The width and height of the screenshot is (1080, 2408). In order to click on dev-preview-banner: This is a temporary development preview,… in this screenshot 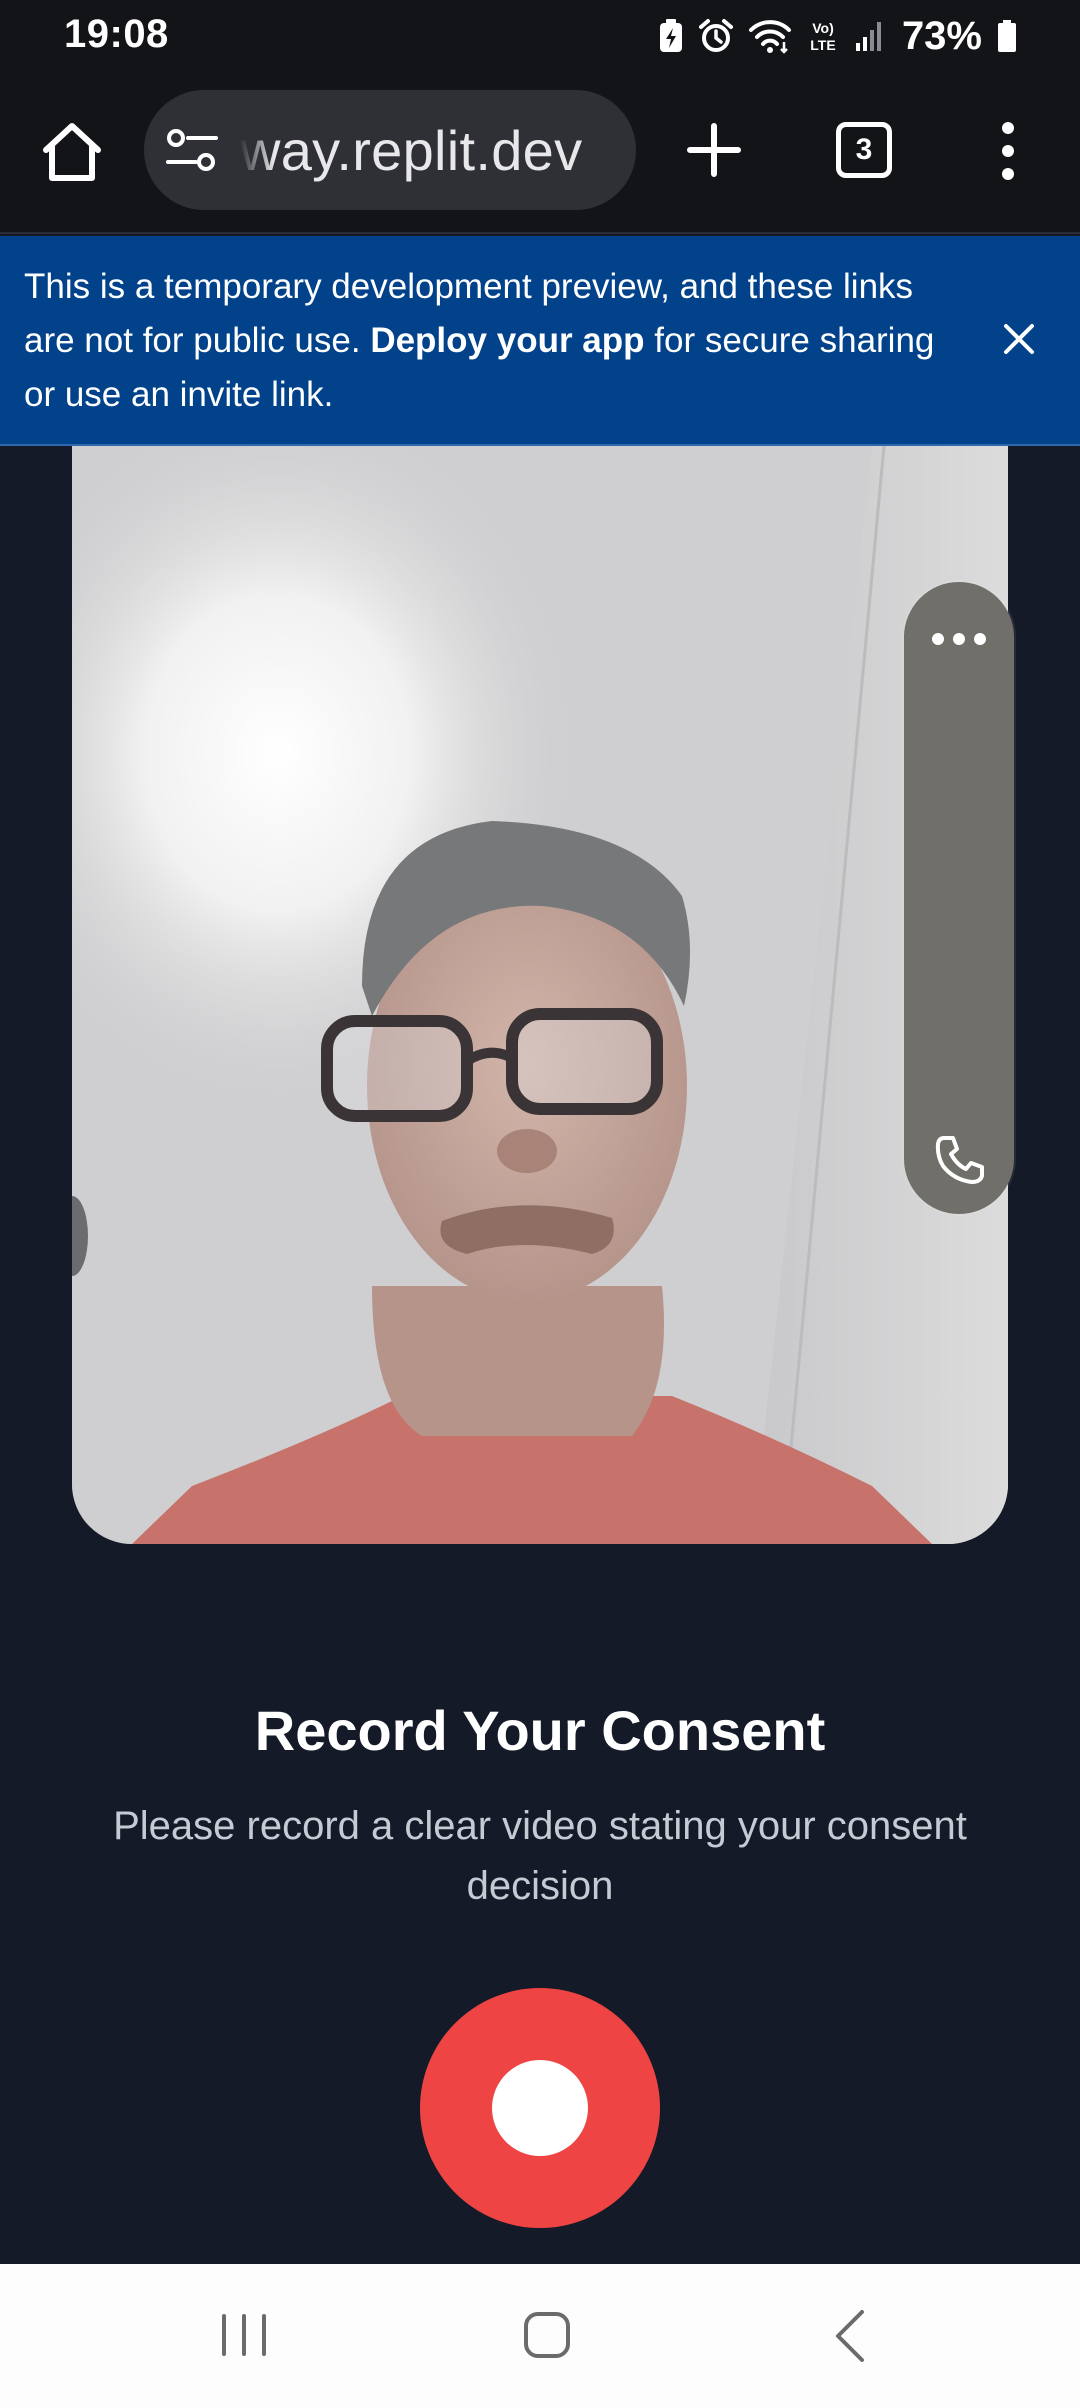, I will do `click(540, 341)`.